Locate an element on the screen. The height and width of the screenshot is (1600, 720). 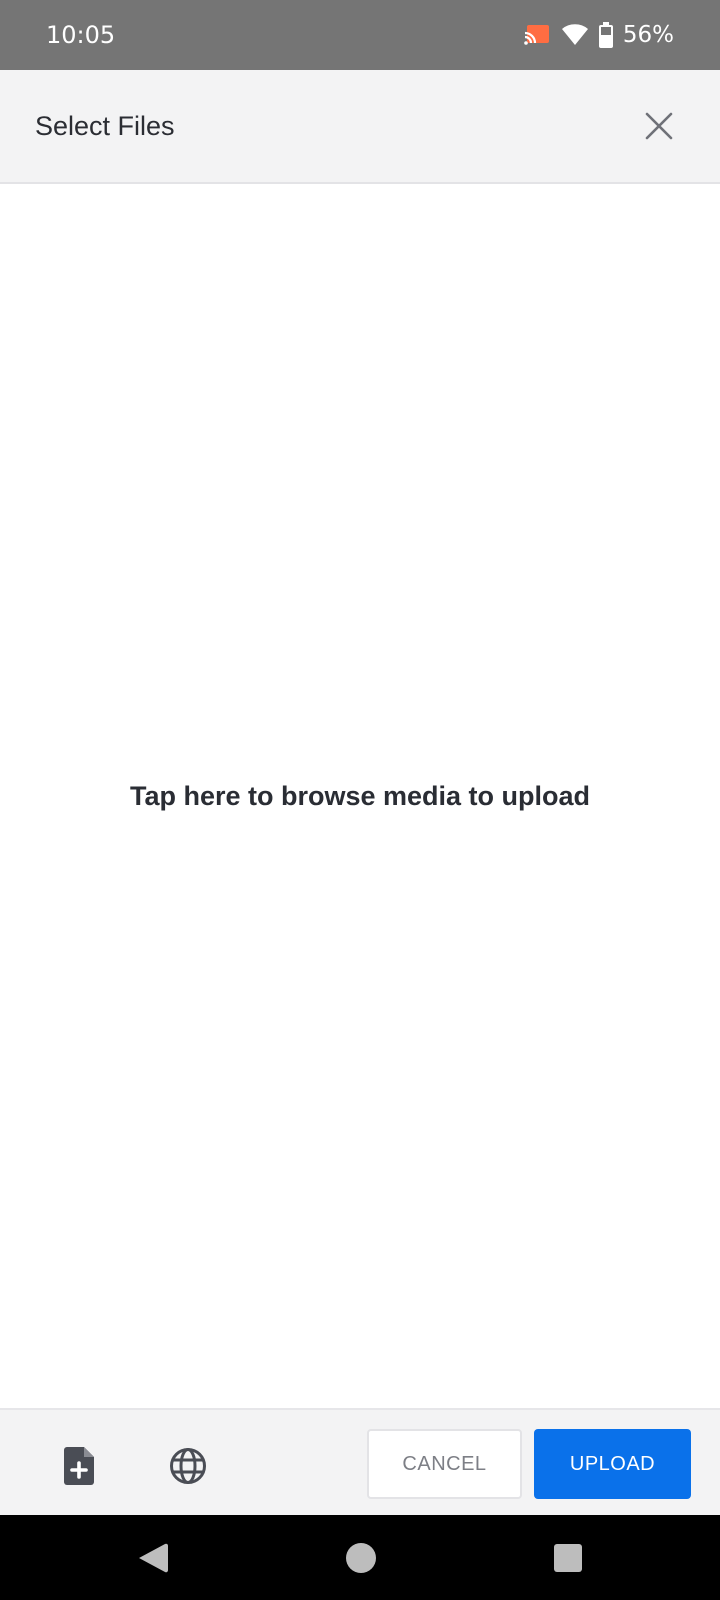
close-icon is located at coordinates (659, 126).